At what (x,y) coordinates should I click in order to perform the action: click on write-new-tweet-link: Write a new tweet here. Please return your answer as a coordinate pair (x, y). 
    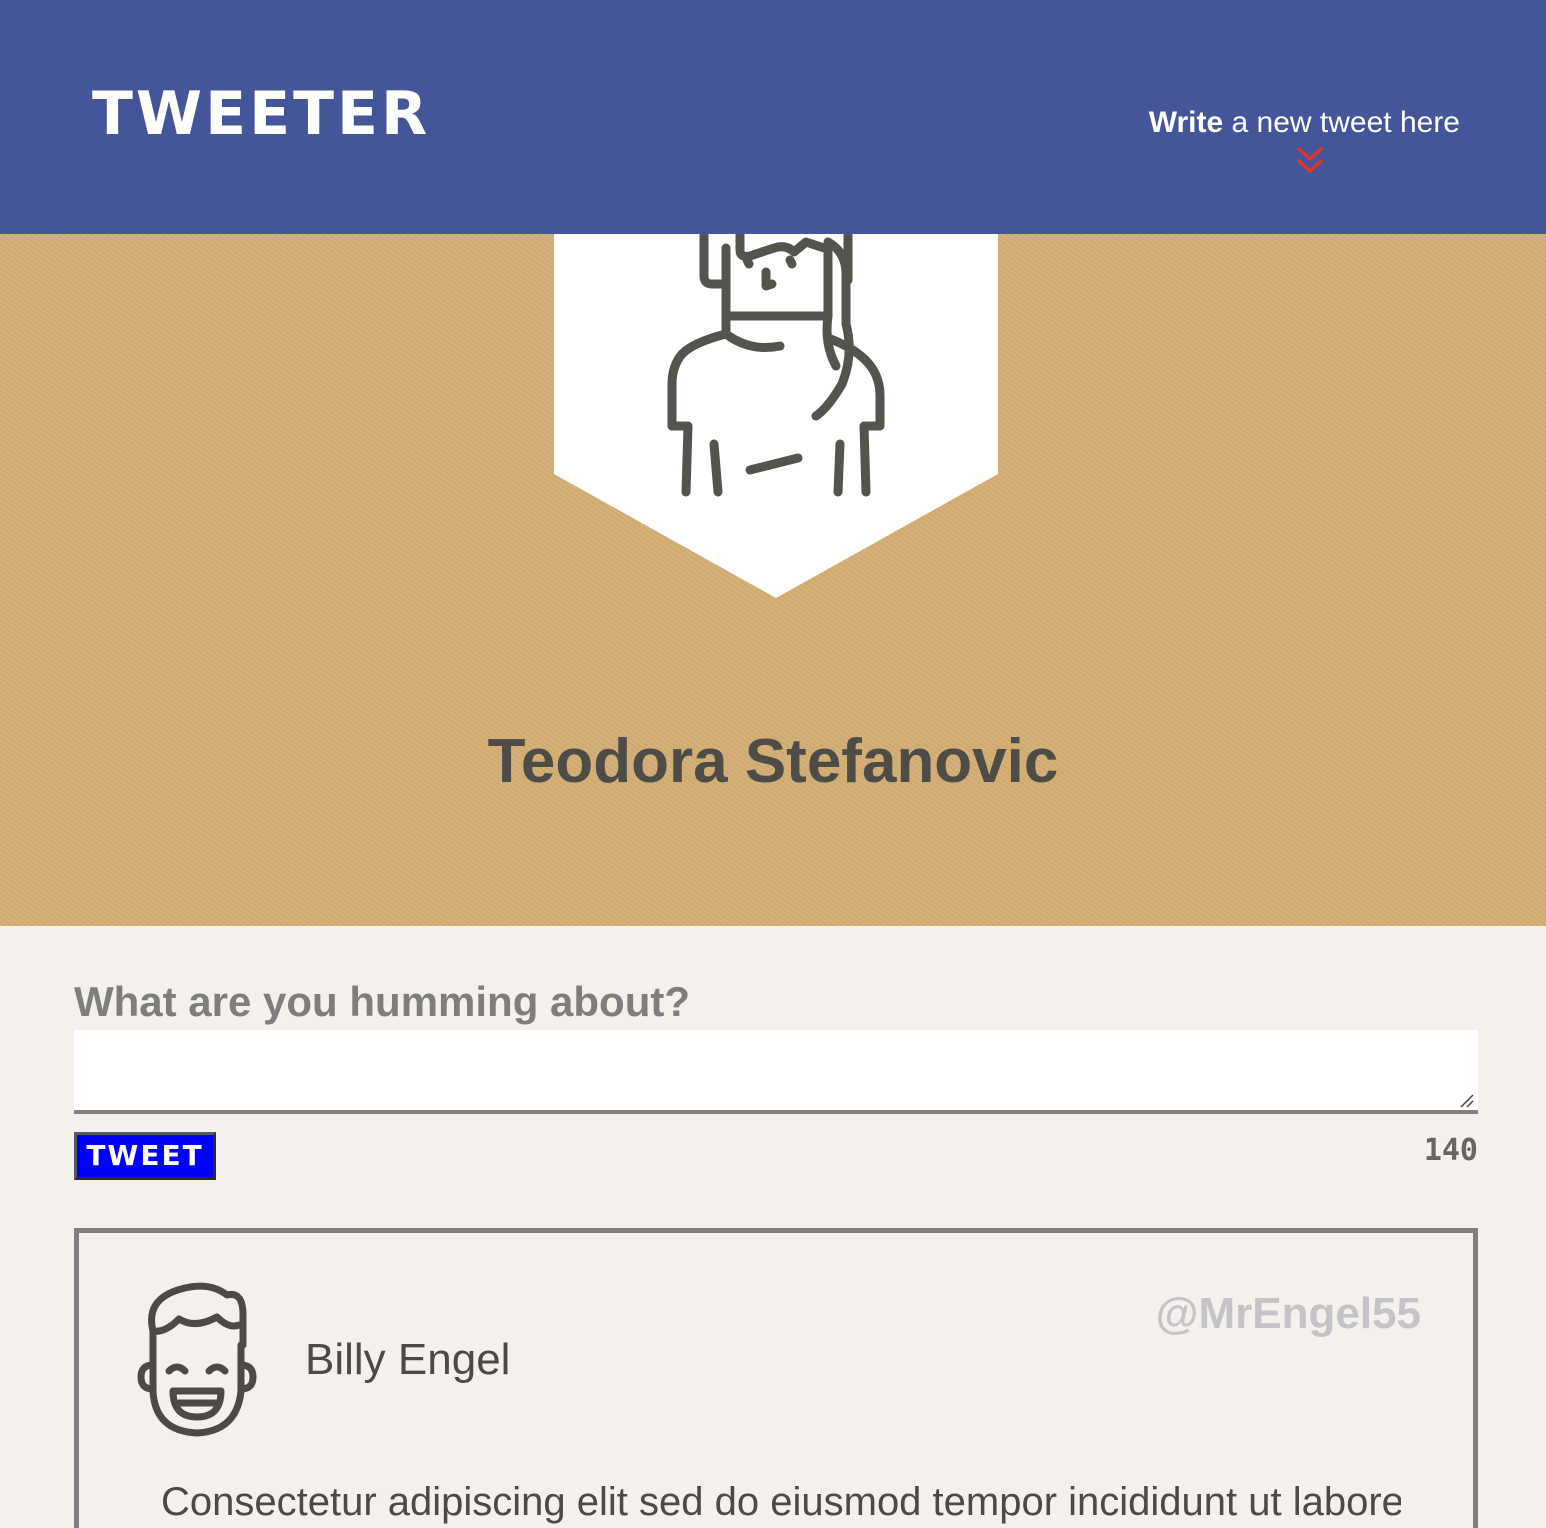
    Looking at the image, I should click on (1304, 123).